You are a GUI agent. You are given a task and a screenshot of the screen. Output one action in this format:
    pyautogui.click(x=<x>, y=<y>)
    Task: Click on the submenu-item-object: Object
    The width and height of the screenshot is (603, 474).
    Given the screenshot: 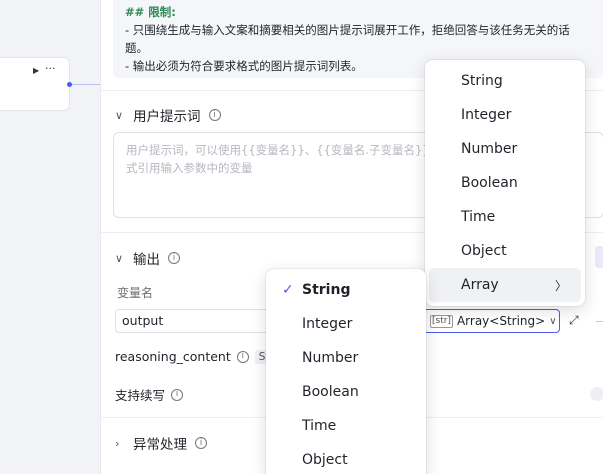 What is the action you would take?
    pyautogui.click(x=346, y=458)
    